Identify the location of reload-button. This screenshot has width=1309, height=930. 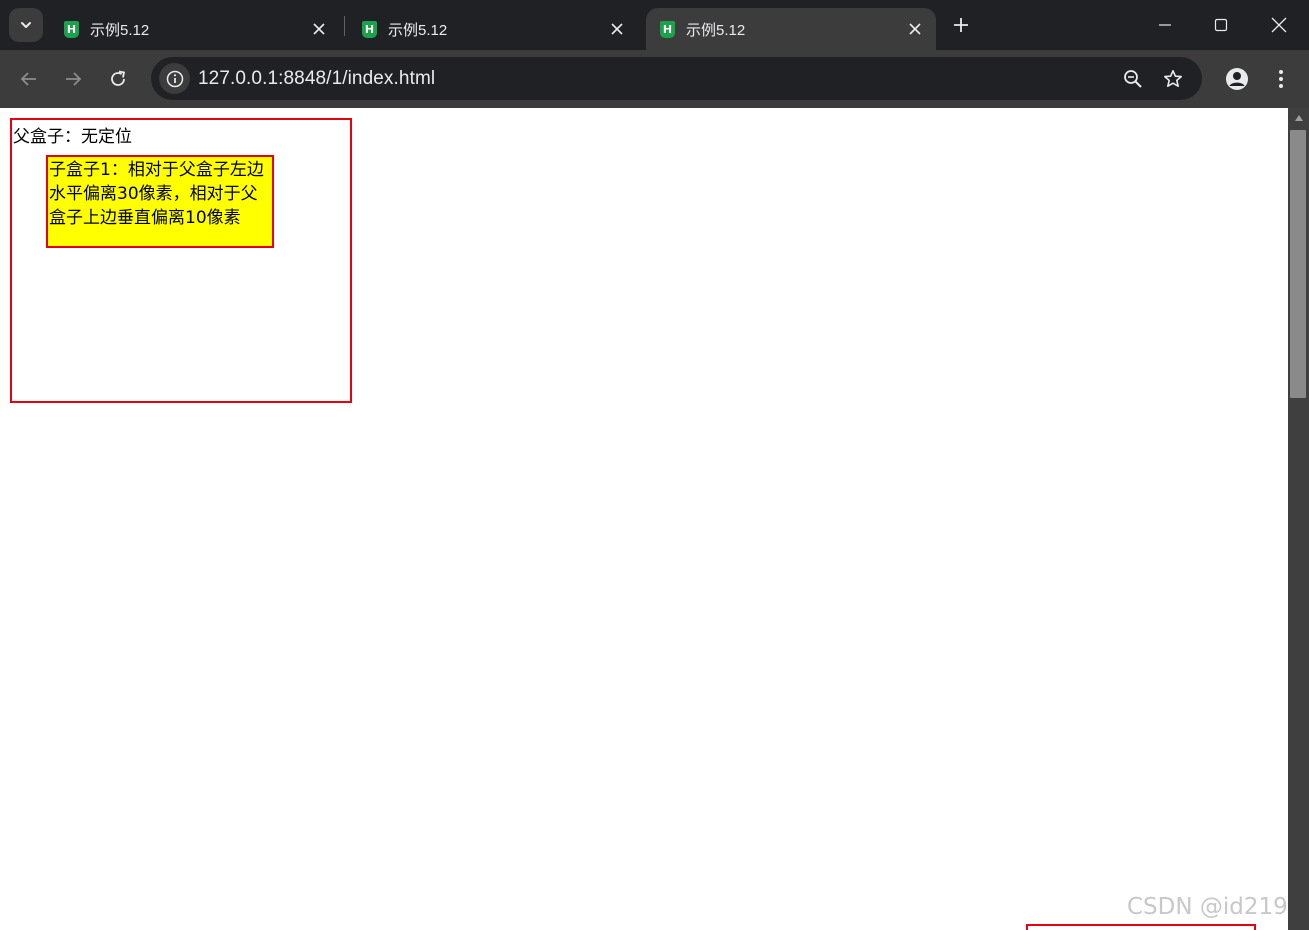
(118, 79).